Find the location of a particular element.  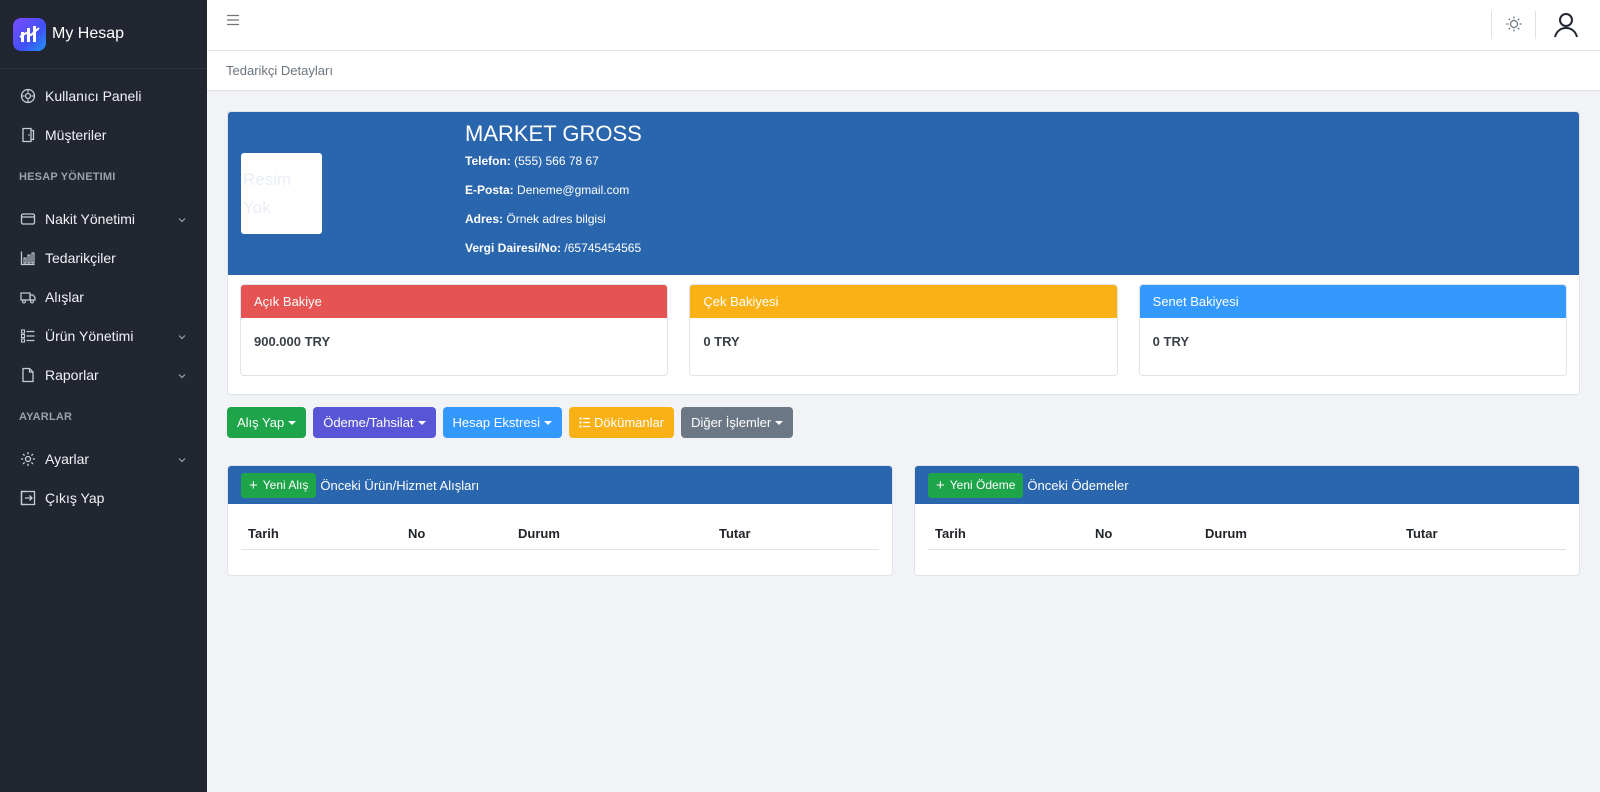

chart-bar-icon is located at coordinates (28, 258).